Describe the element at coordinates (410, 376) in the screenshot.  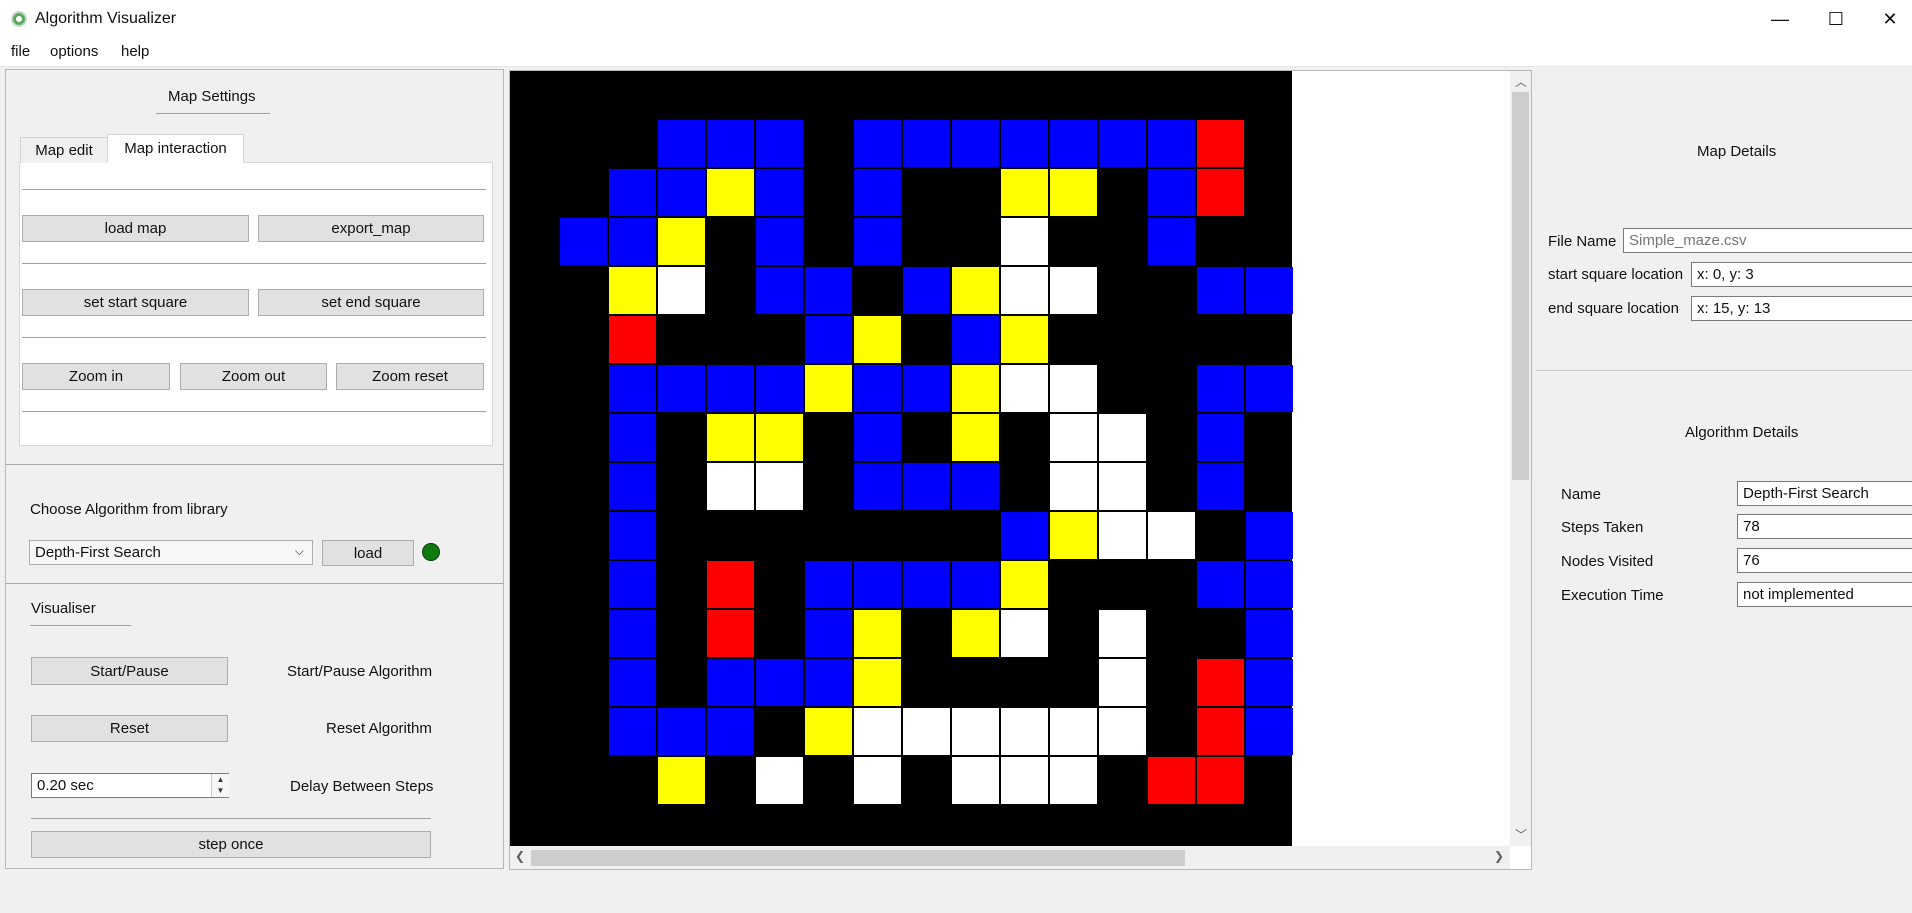
I see `zoom-reset-button: Zoom reset` at that location.